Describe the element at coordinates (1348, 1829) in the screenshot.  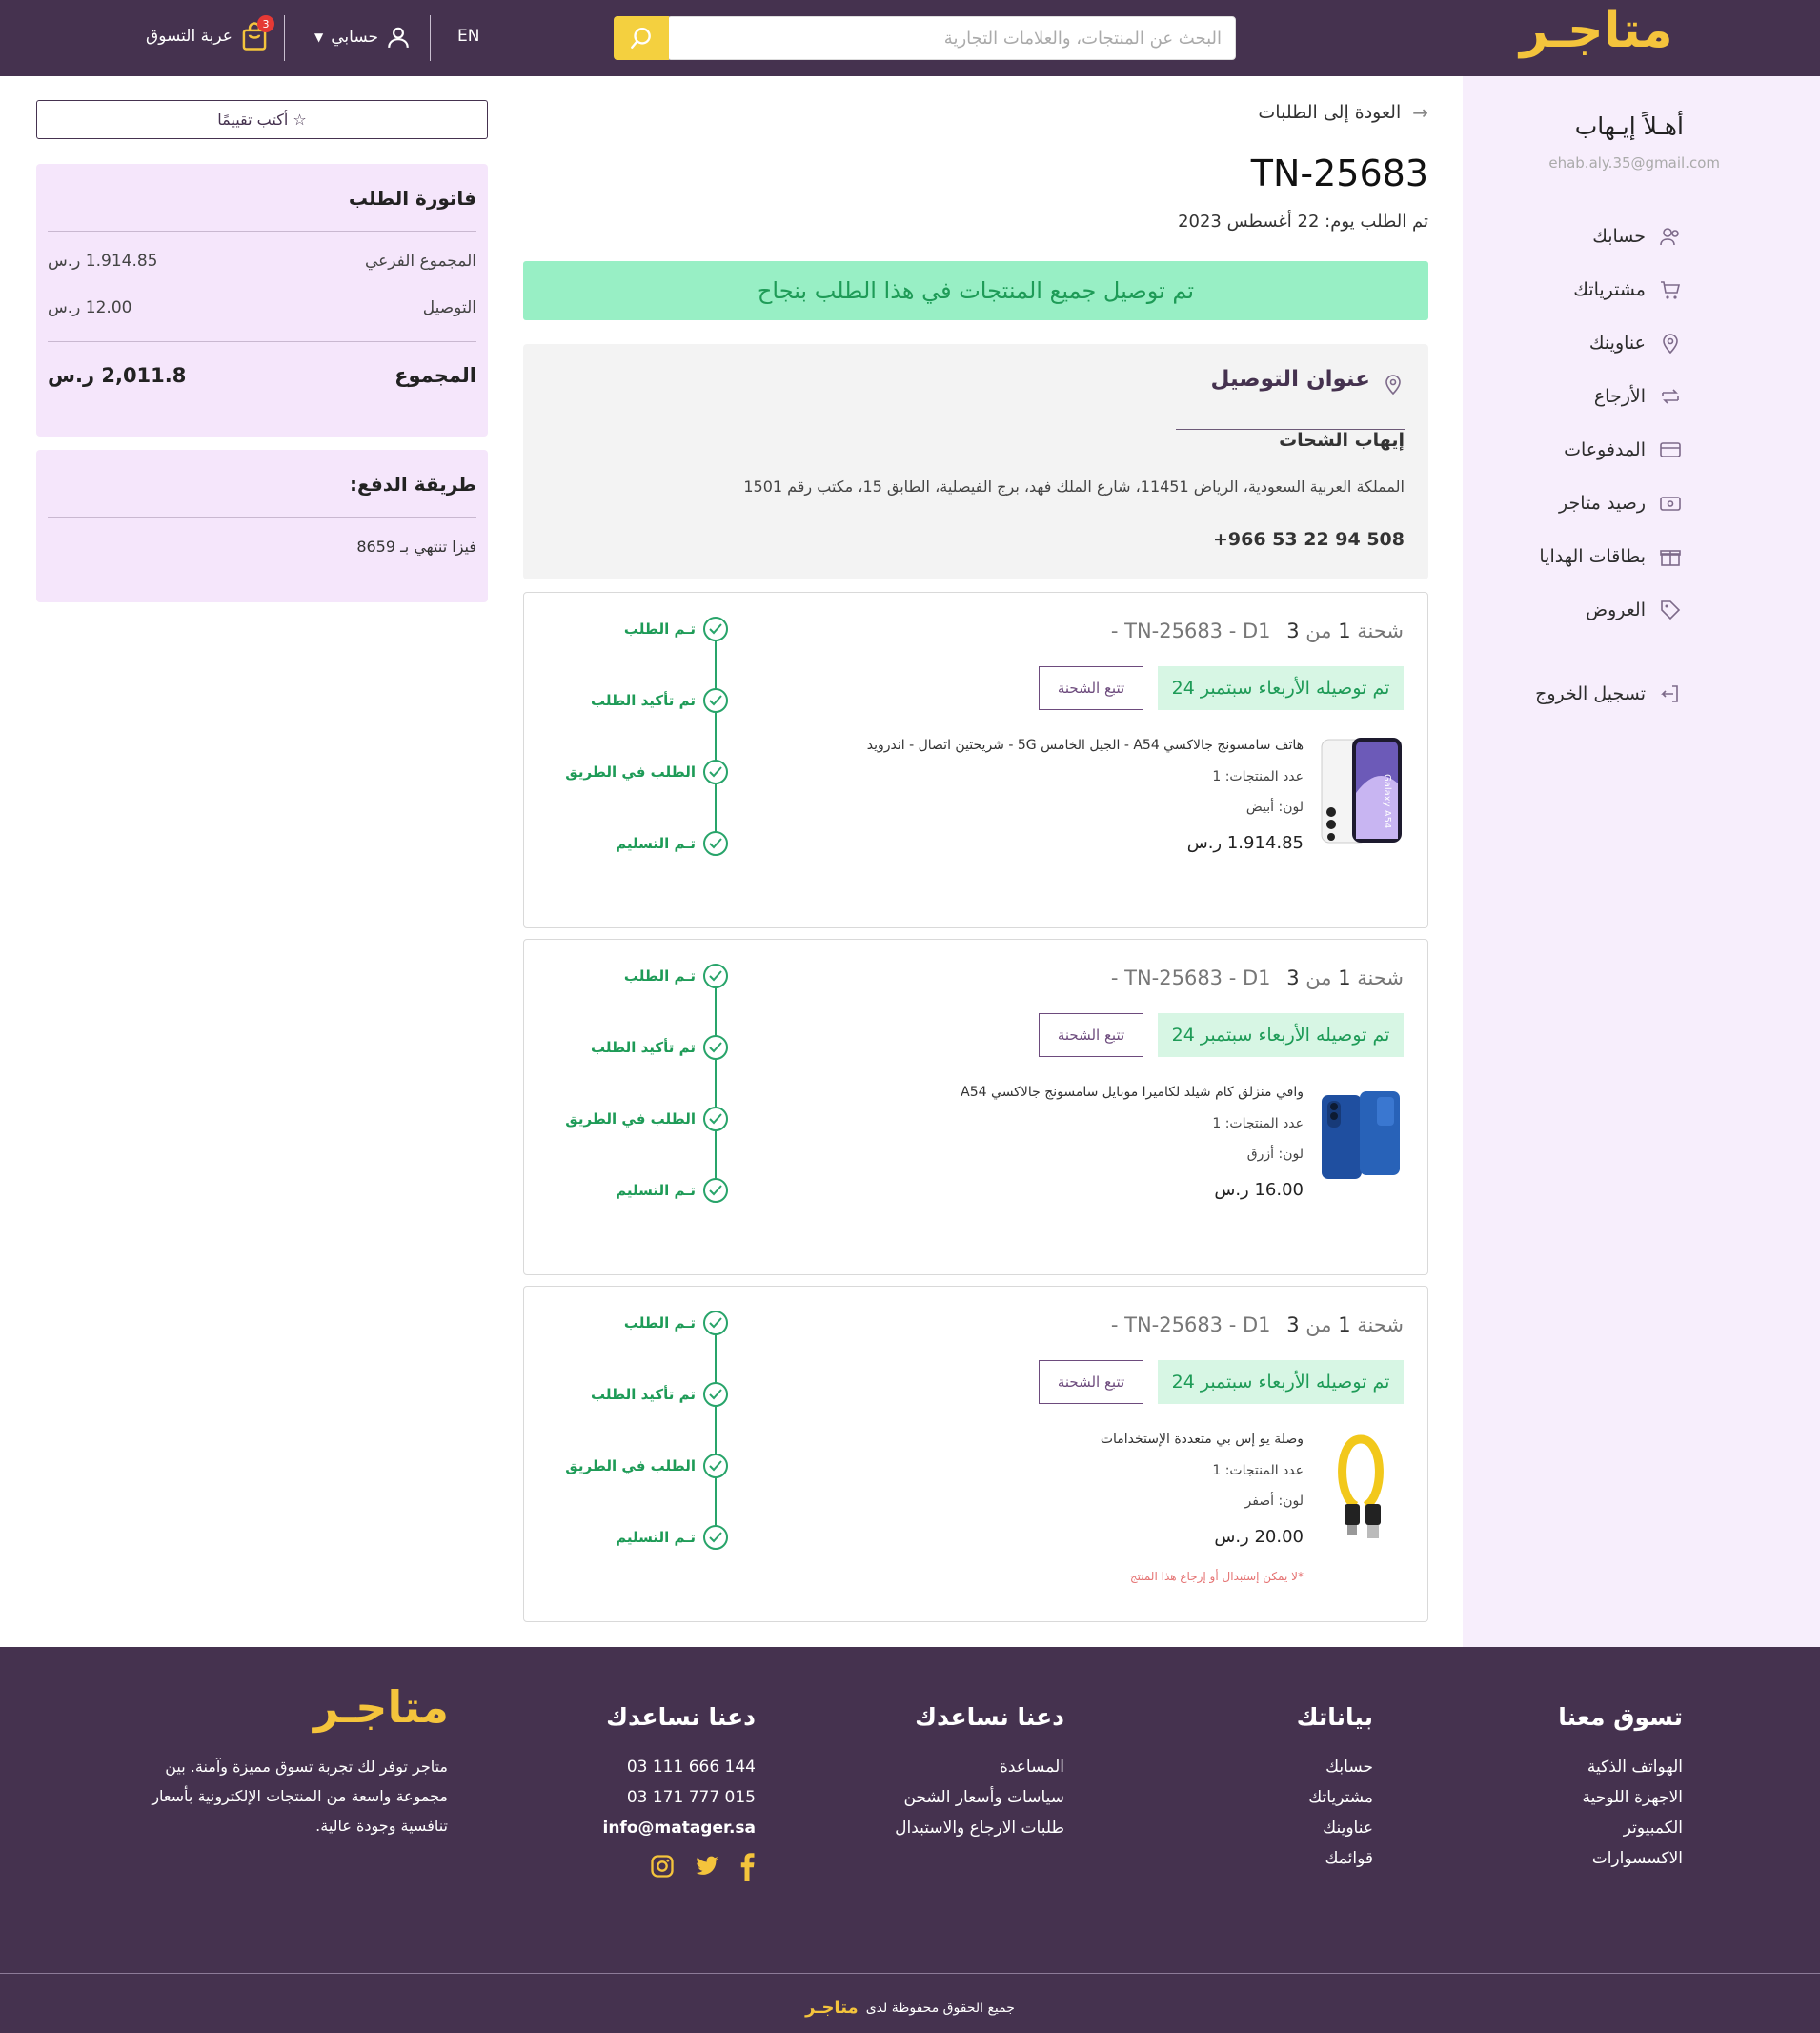
I see `footer-link: عناوينك` at that location.